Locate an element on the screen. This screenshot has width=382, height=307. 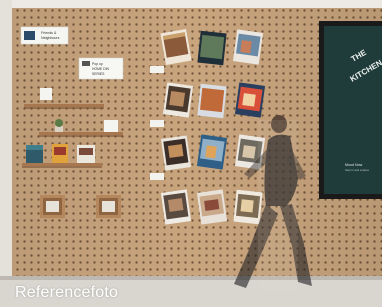
sign-top-left-line2: Neighbours is located at coordinates (50, 38).